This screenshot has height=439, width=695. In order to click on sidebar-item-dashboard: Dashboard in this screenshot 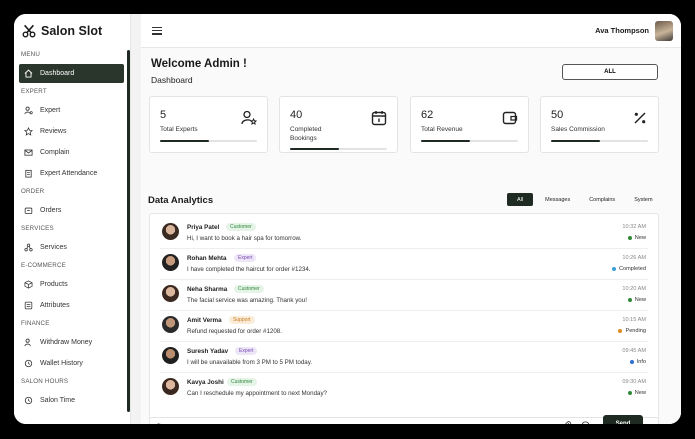, I will do `click(71, 73)`.